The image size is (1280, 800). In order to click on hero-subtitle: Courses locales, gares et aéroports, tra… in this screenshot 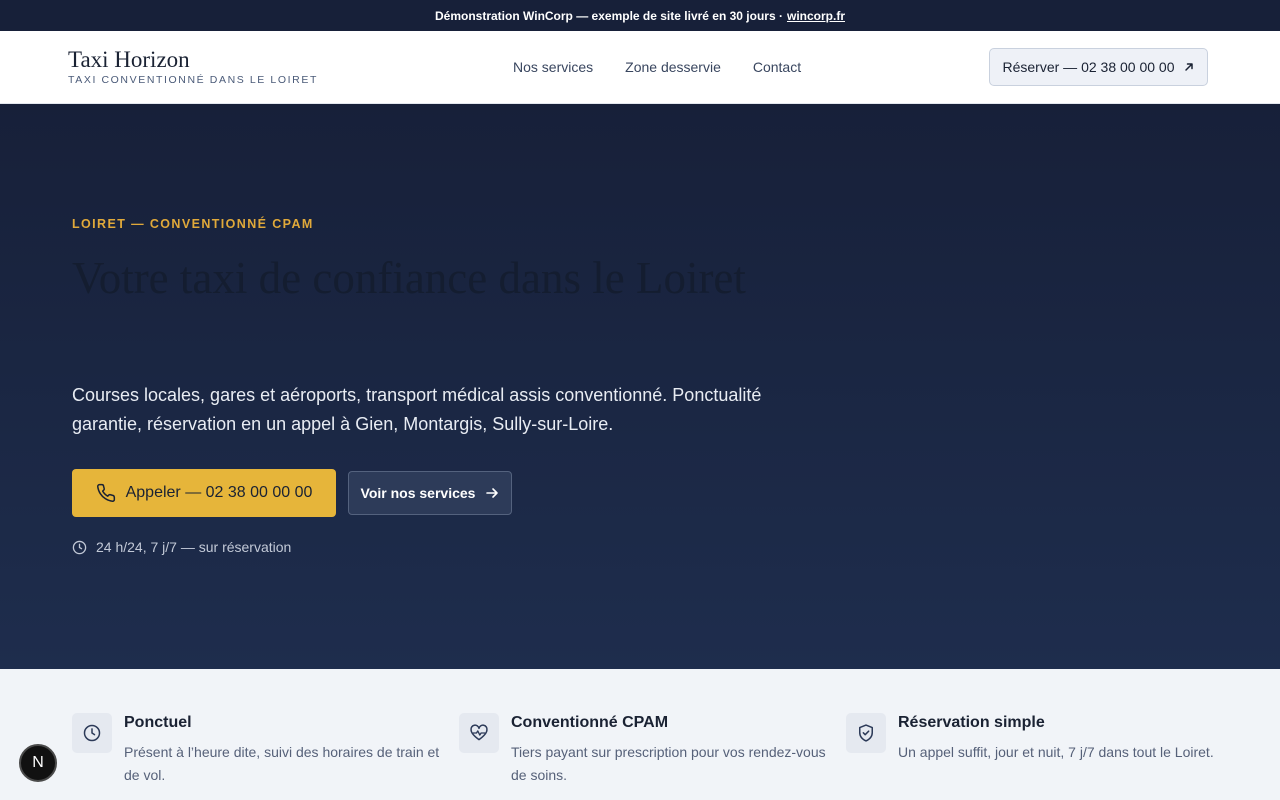, I will do `click(417, 409)`.